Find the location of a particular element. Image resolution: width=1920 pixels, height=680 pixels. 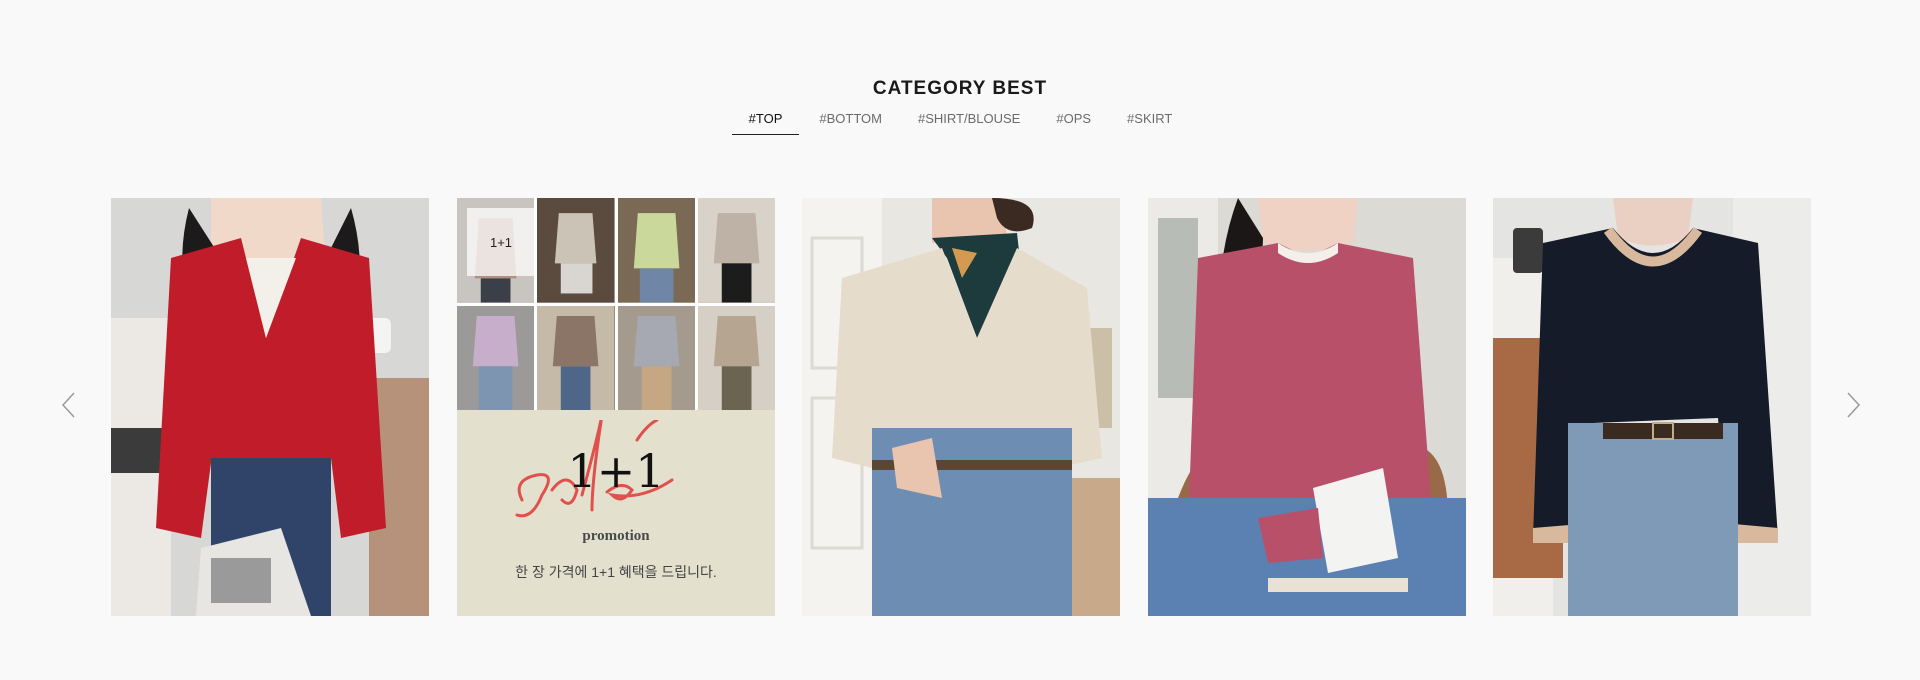

tab-skirt: #SKIRT is located at coordinates (1149, 122).